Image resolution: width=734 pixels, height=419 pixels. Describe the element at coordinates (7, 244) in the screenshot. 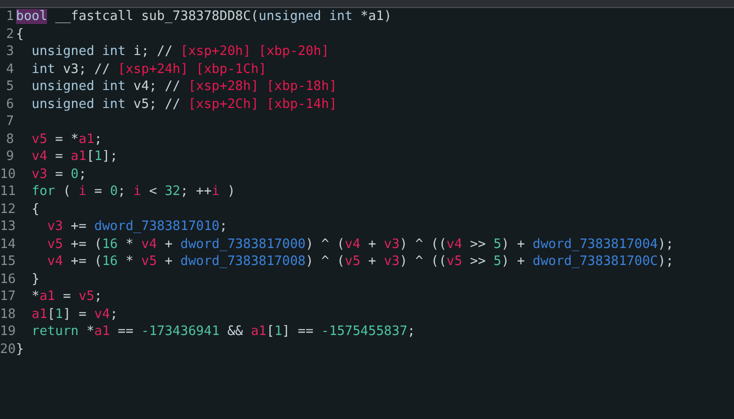

I see `line-number: 14` at that location.